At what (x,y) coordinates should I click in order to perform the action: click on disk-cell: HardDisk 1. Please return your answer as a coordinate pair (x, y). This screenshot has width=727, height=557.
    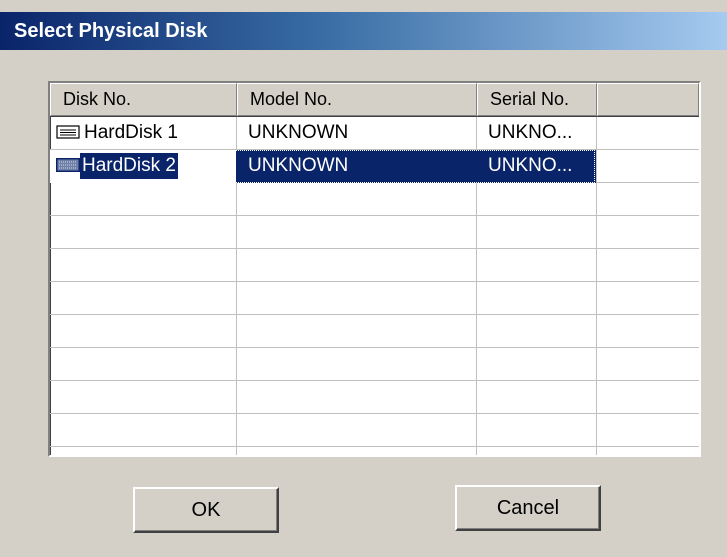
    Looking at the image, I should click on (143, 133).